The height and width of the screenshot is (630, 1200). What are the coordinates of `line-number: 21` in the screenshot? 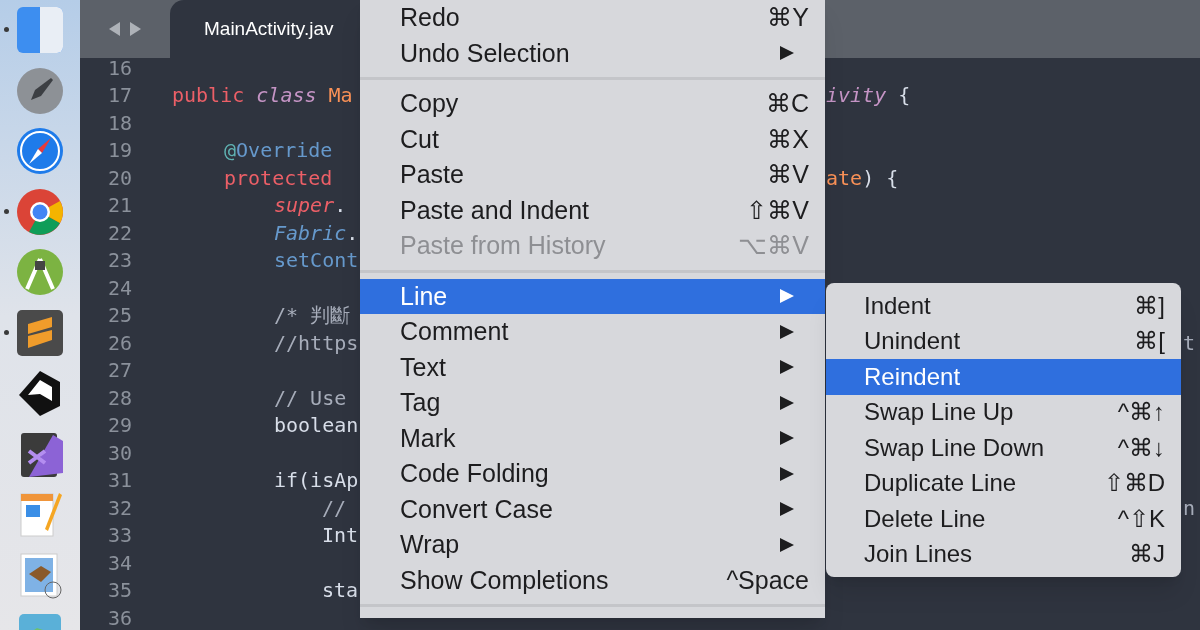 It's located at (119, 206).